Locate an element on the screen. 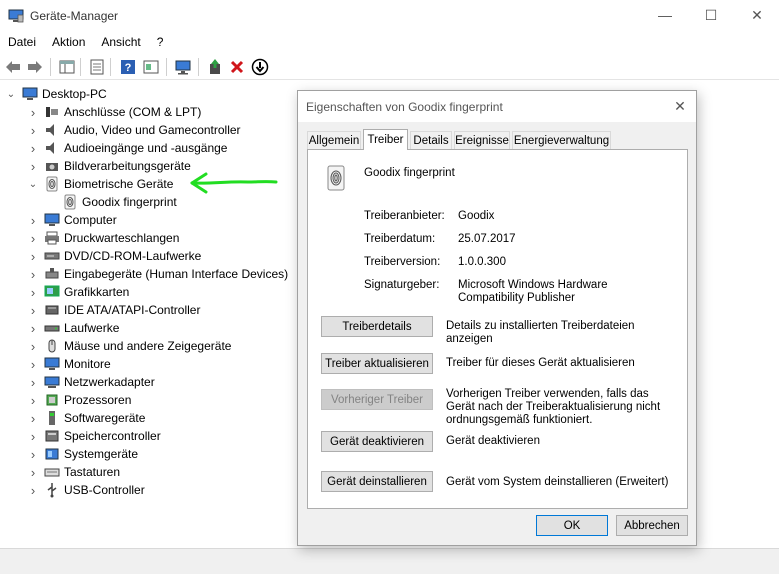 This screenshot has height=574, width=779. driver-version-label: Treiberversion: is located at coordinates (402, 262).